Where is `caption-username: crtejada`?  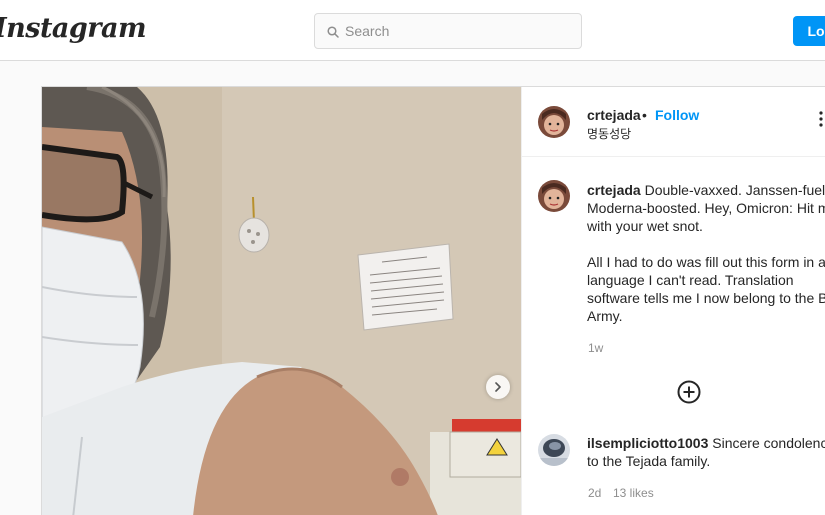
caption-username: crtejada is located at coordinates (614, 190).